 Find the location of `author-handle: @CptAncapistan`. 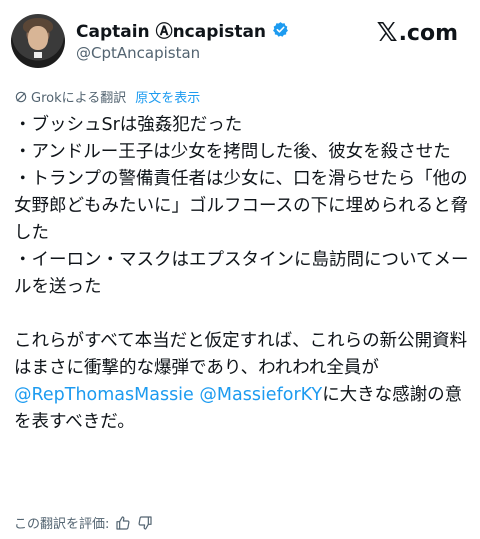

author-handle: @CptAncapistan is located at coordinates (138, 53).